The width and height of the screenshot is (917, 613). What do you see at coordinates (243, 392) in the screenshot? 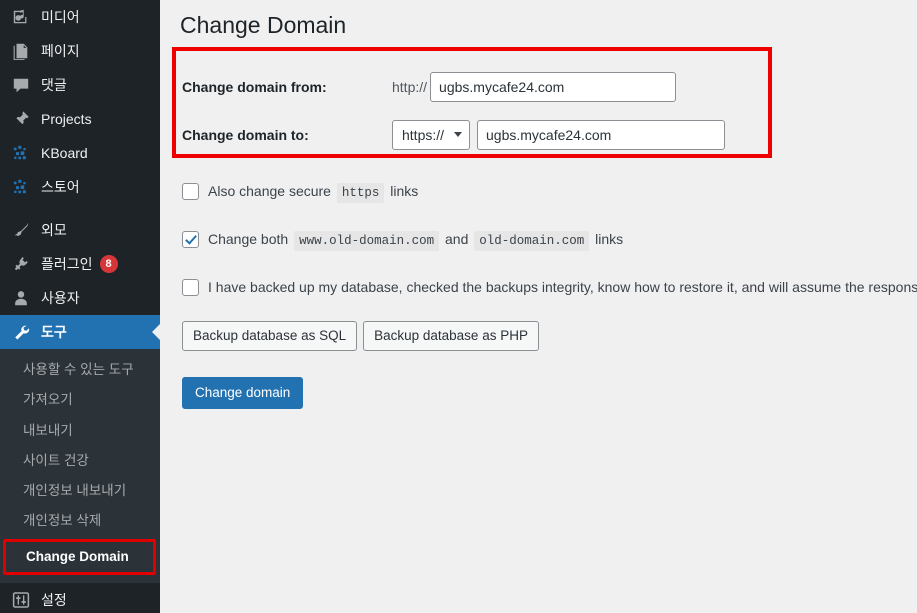
I see `change-domain-submit-button: Change domain` at bounding box center [243, 392].